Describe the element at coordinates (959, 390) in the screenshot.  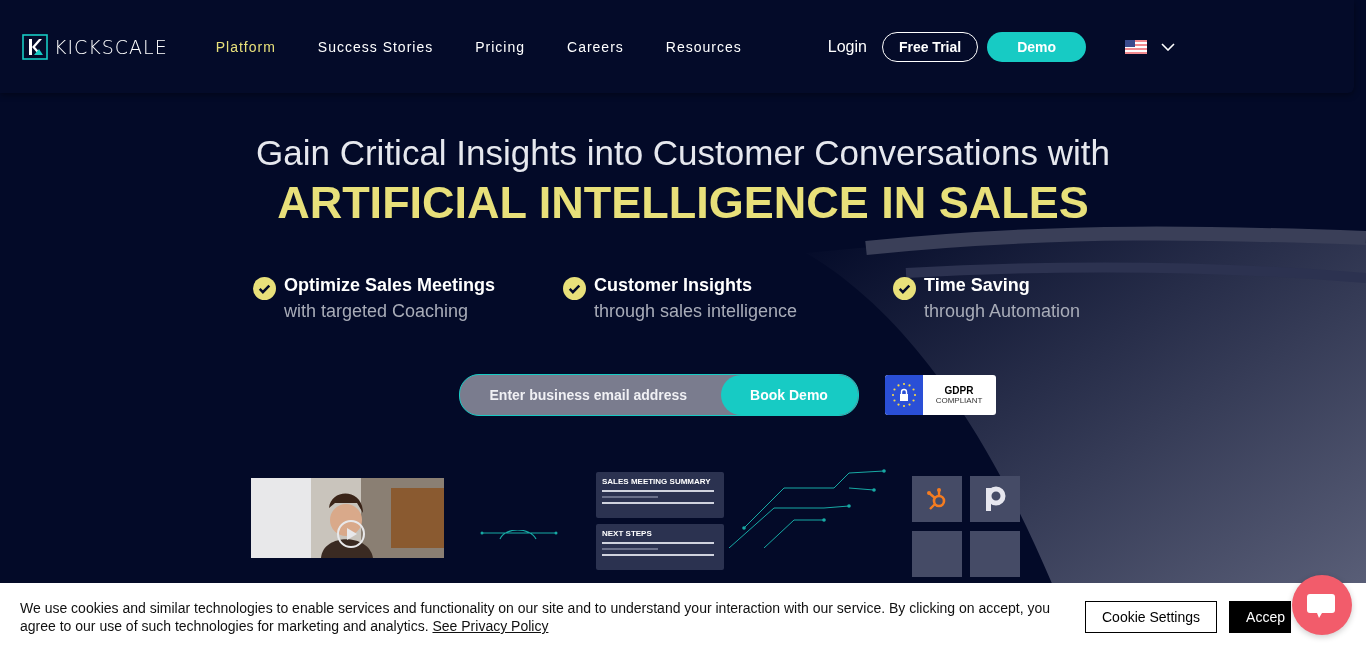
I see `badge-title: GDPR` at that location.